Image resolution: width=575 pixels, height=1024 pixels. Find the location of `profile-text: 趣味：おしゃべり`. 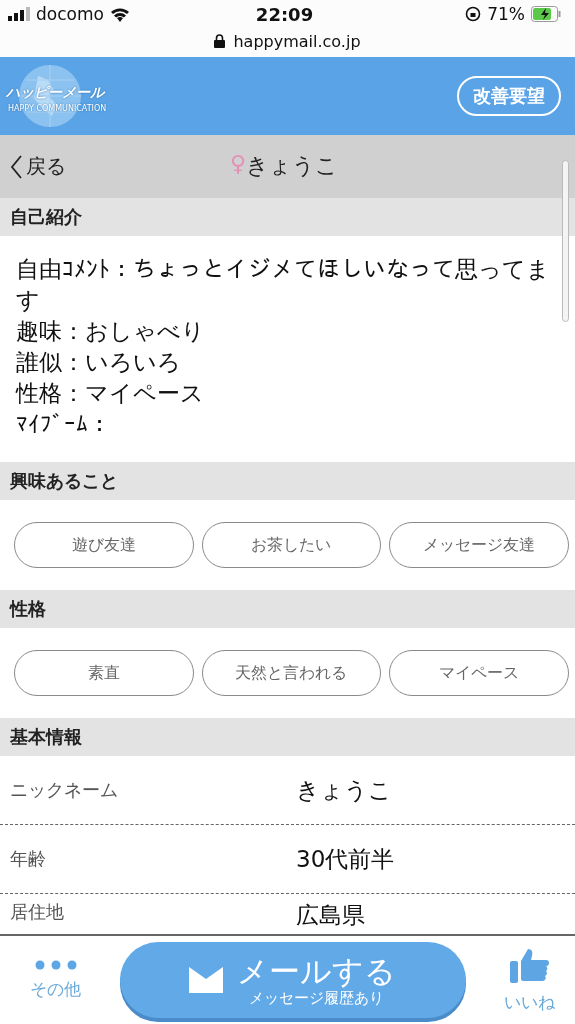

profile-text: 趣味：おしゃべり is located at coordinates (111, 331).